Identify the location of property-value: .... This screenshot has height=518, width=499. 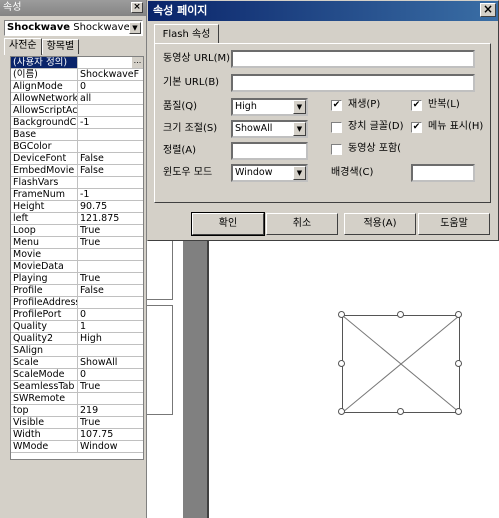
(110, 62).